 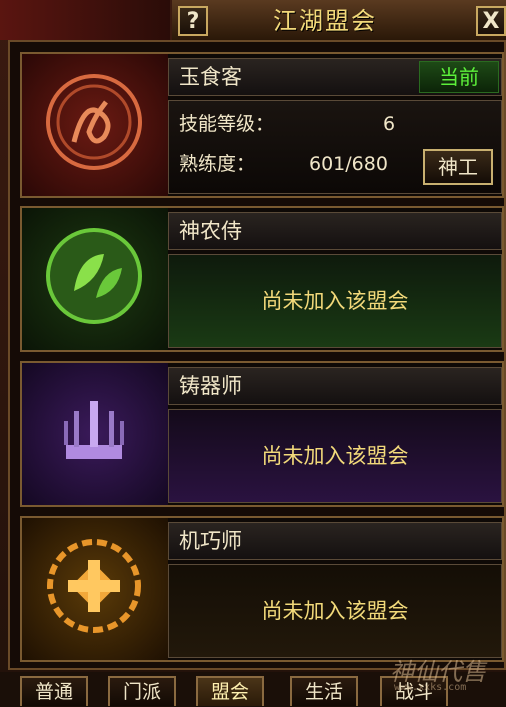 I want to click on tab-life: 生活, so click(x=324, y=691).